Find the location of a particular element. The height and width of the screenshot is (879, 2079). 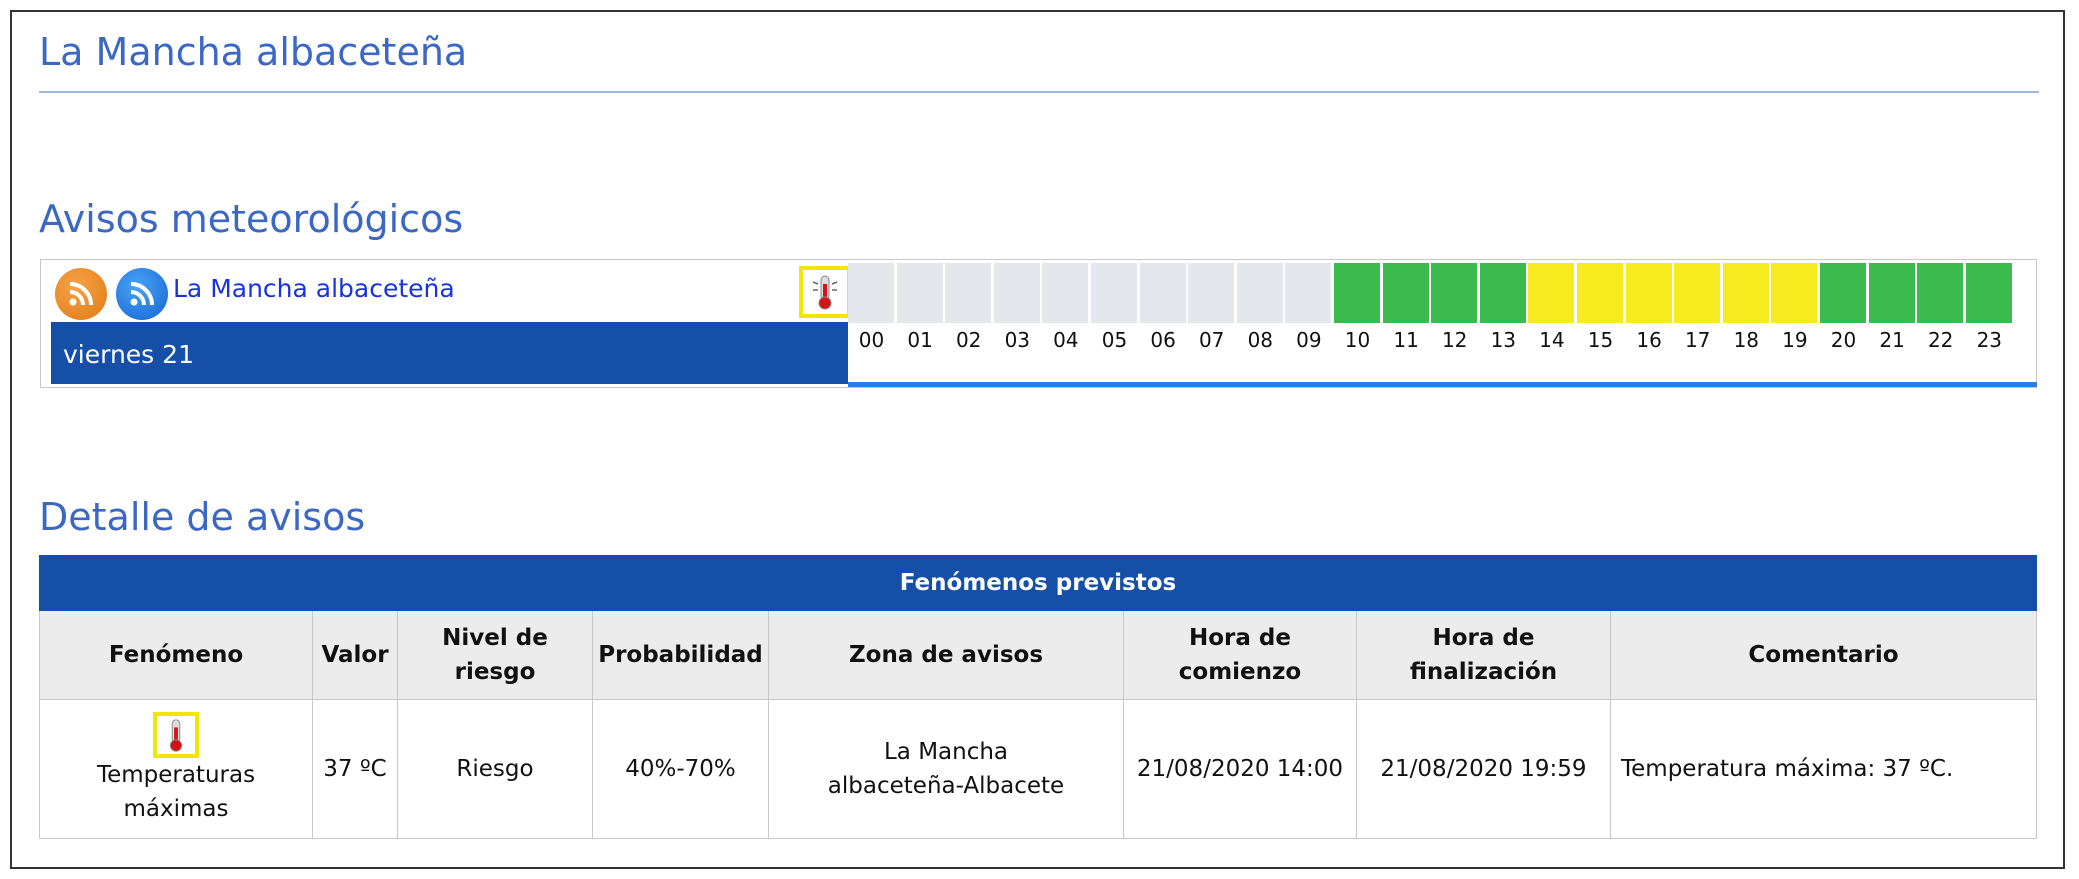

fenomeno-text: Temperaturas máximas is located at coordinates (176, 792).